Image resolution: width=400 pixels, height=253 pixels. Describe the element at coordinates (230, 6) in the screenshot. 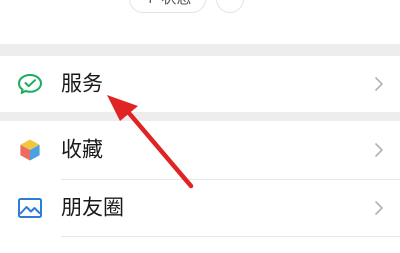

I see `more-button: ···` at that location.